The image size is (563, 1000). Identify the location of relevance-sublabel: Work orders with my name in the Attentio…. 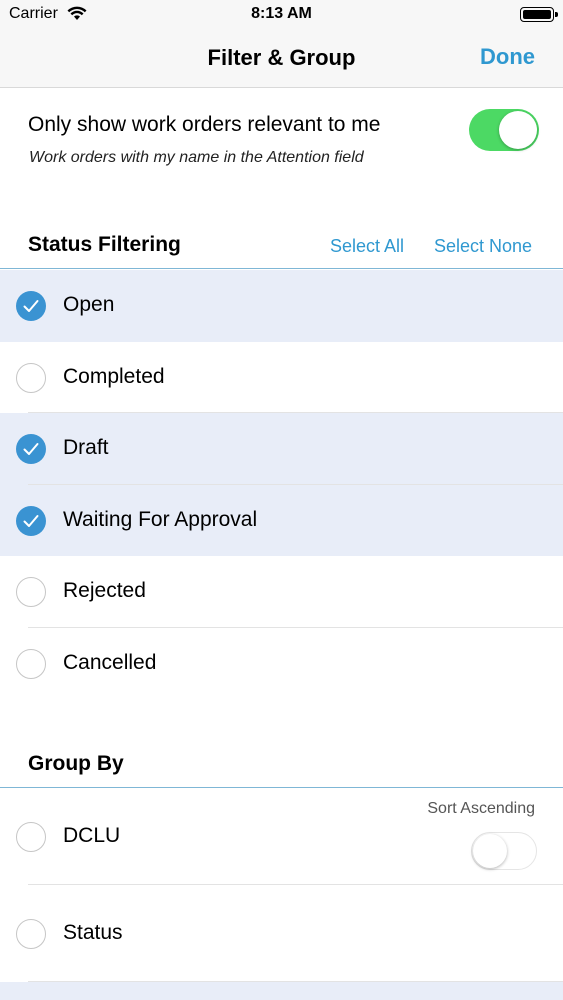
(196, 157).